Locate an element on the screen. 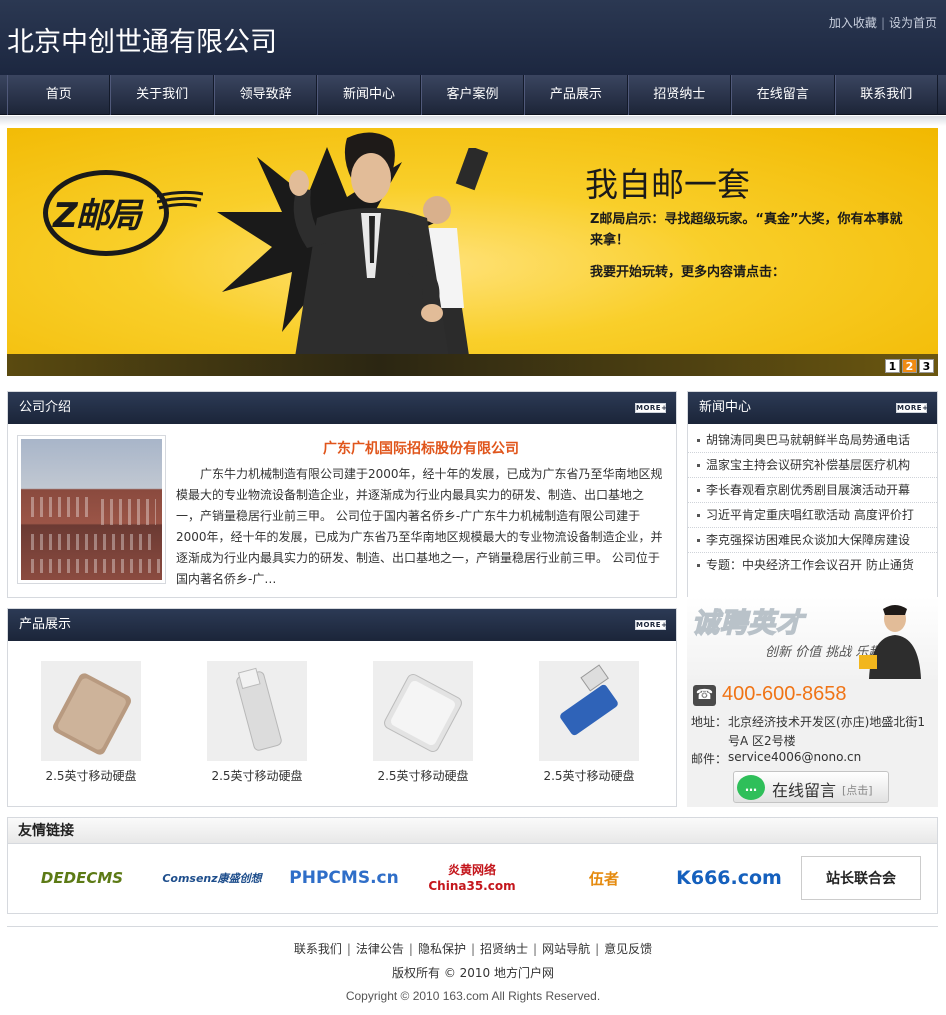 This screenshot has height=1015, width=946. nav-item-cases: 客户案例 is located at coordinates (472, 95).